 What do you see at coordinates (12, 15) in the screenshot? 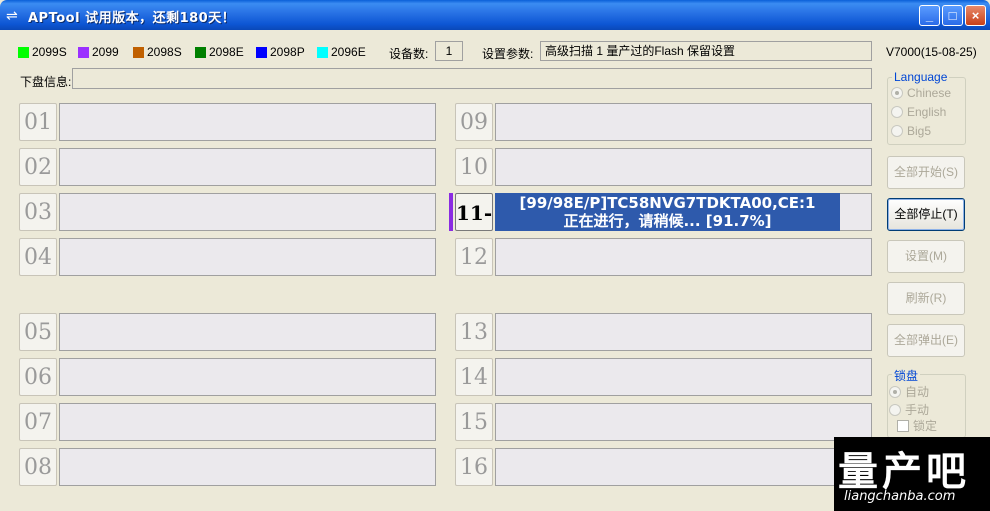
I see `usb-icon: ⇌` at bounding box center [12, 15].